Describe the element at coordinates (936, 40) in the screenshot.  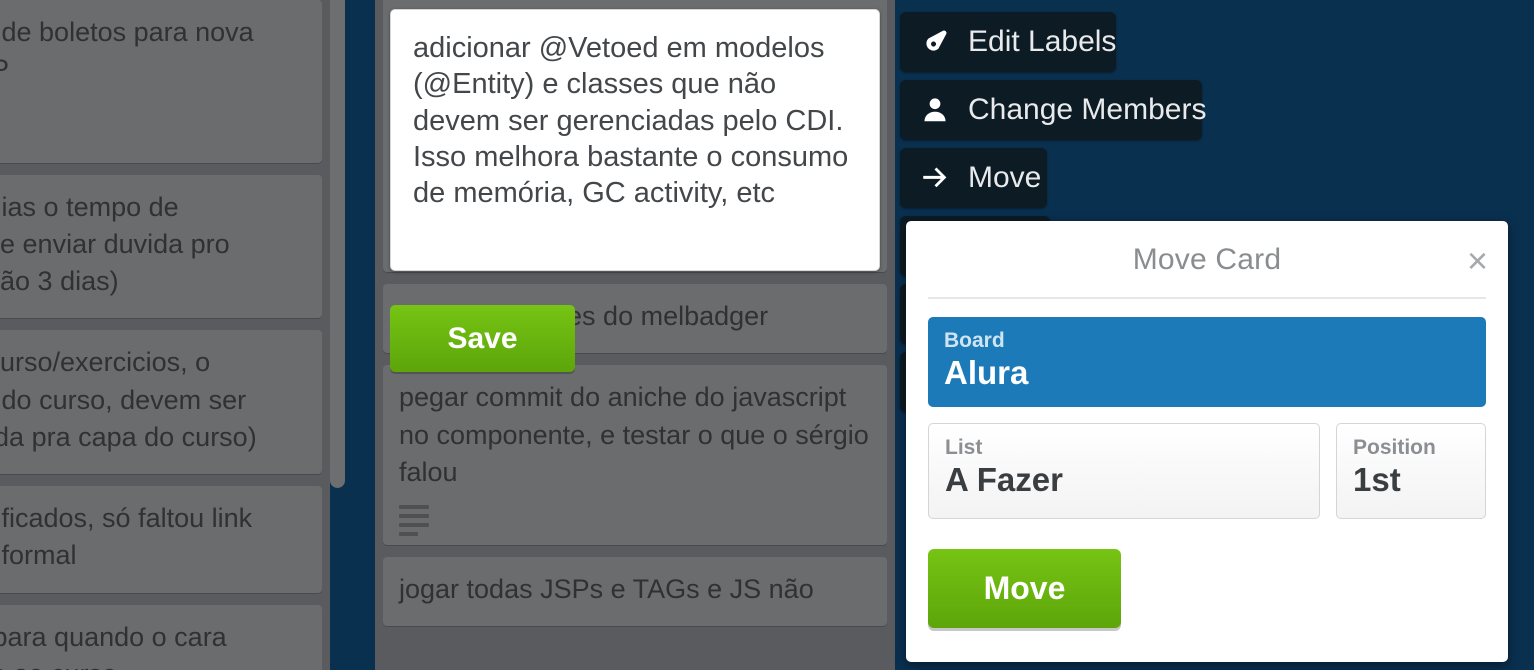
I see `tag-icon` at that location.